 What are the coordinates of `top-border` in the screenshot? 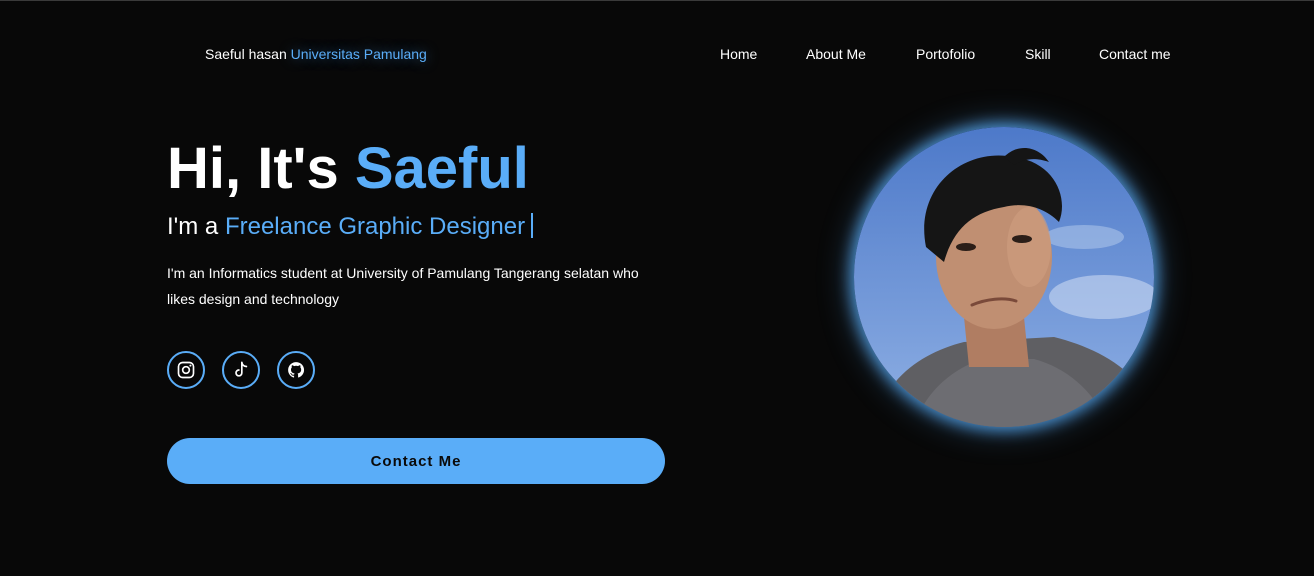 It's located at (657, 0).